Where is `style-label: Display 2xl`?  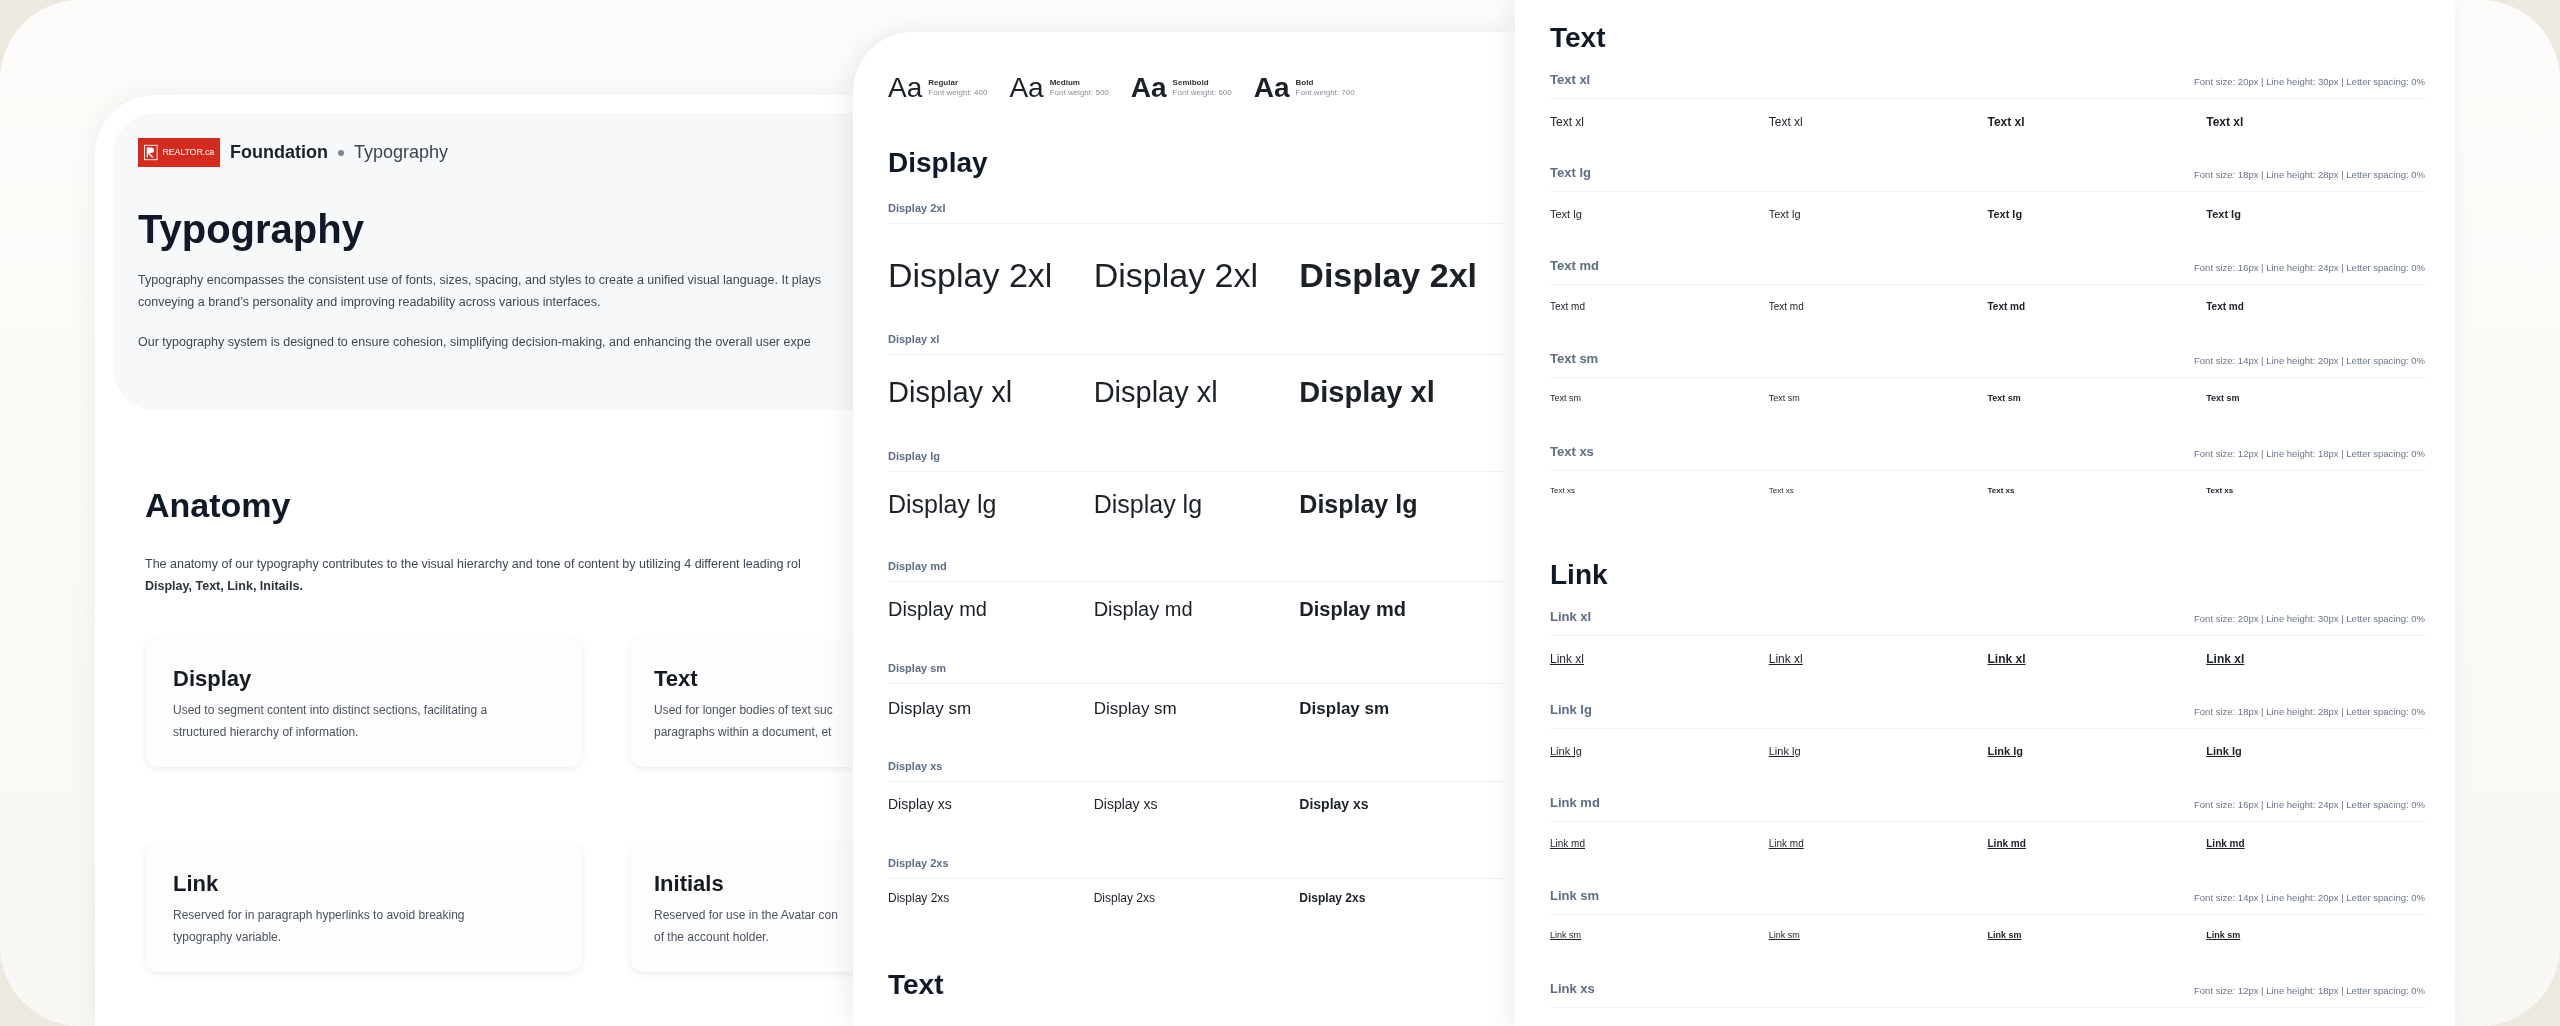
style-label: Display 2xl is located at coordinates (1196, 212).